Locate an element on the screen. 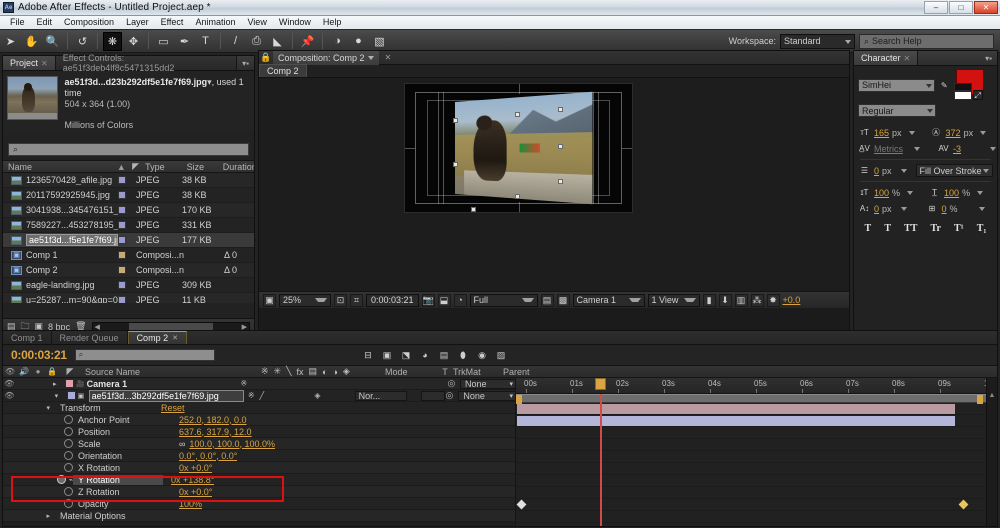 Image resolution: width=1000 pixels, height=528 pixels. tab-composition: Composition: Comp 2 is located at coordinates (326, 57).